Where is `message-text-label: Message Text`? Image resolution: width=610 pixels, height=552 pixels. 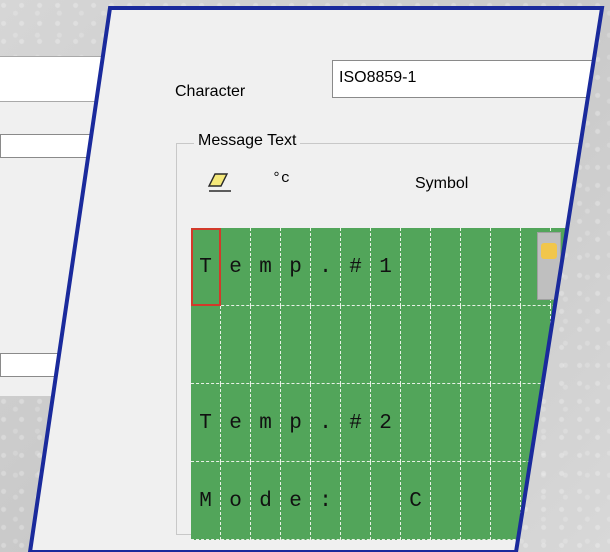 message-text-label: Message Text is located at coordinates (247, 141).